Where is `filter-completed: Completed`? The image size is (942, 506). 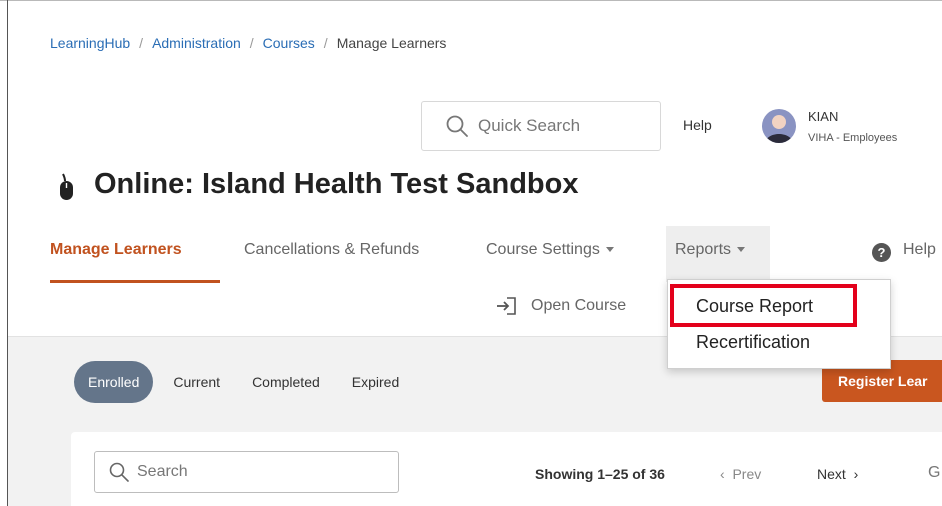
filter-completed: Completed is located at coordinates (286, 382).